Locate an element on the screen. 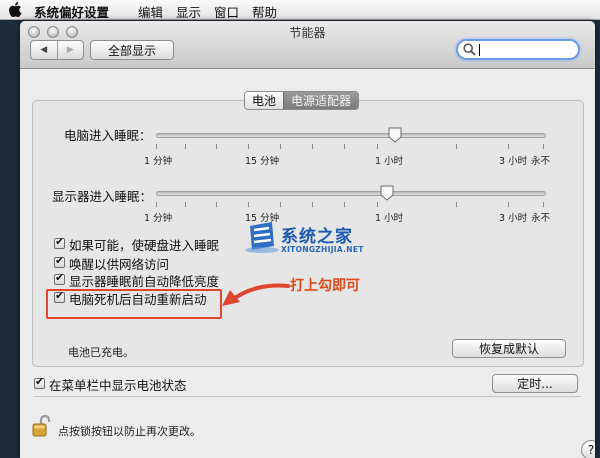 This screenshot has width=600, height=458. search-field is located at coordinates (518, 49).